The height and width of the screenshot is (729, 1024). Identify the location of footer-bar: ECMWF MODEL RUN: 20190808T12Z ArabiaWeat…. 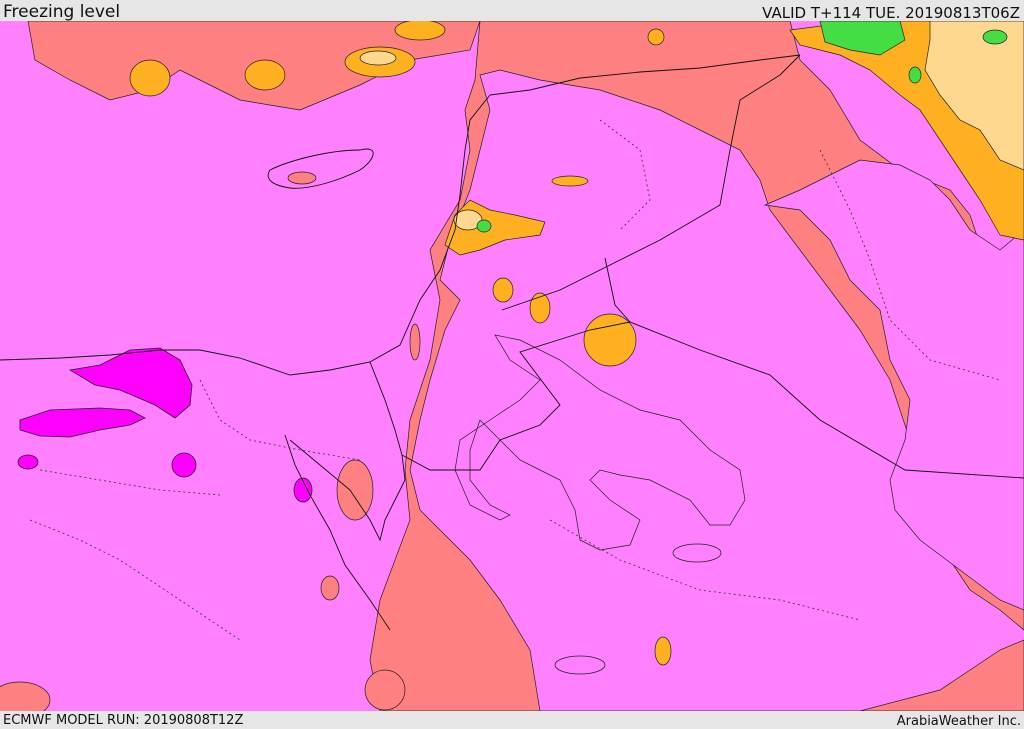
(512, 720).